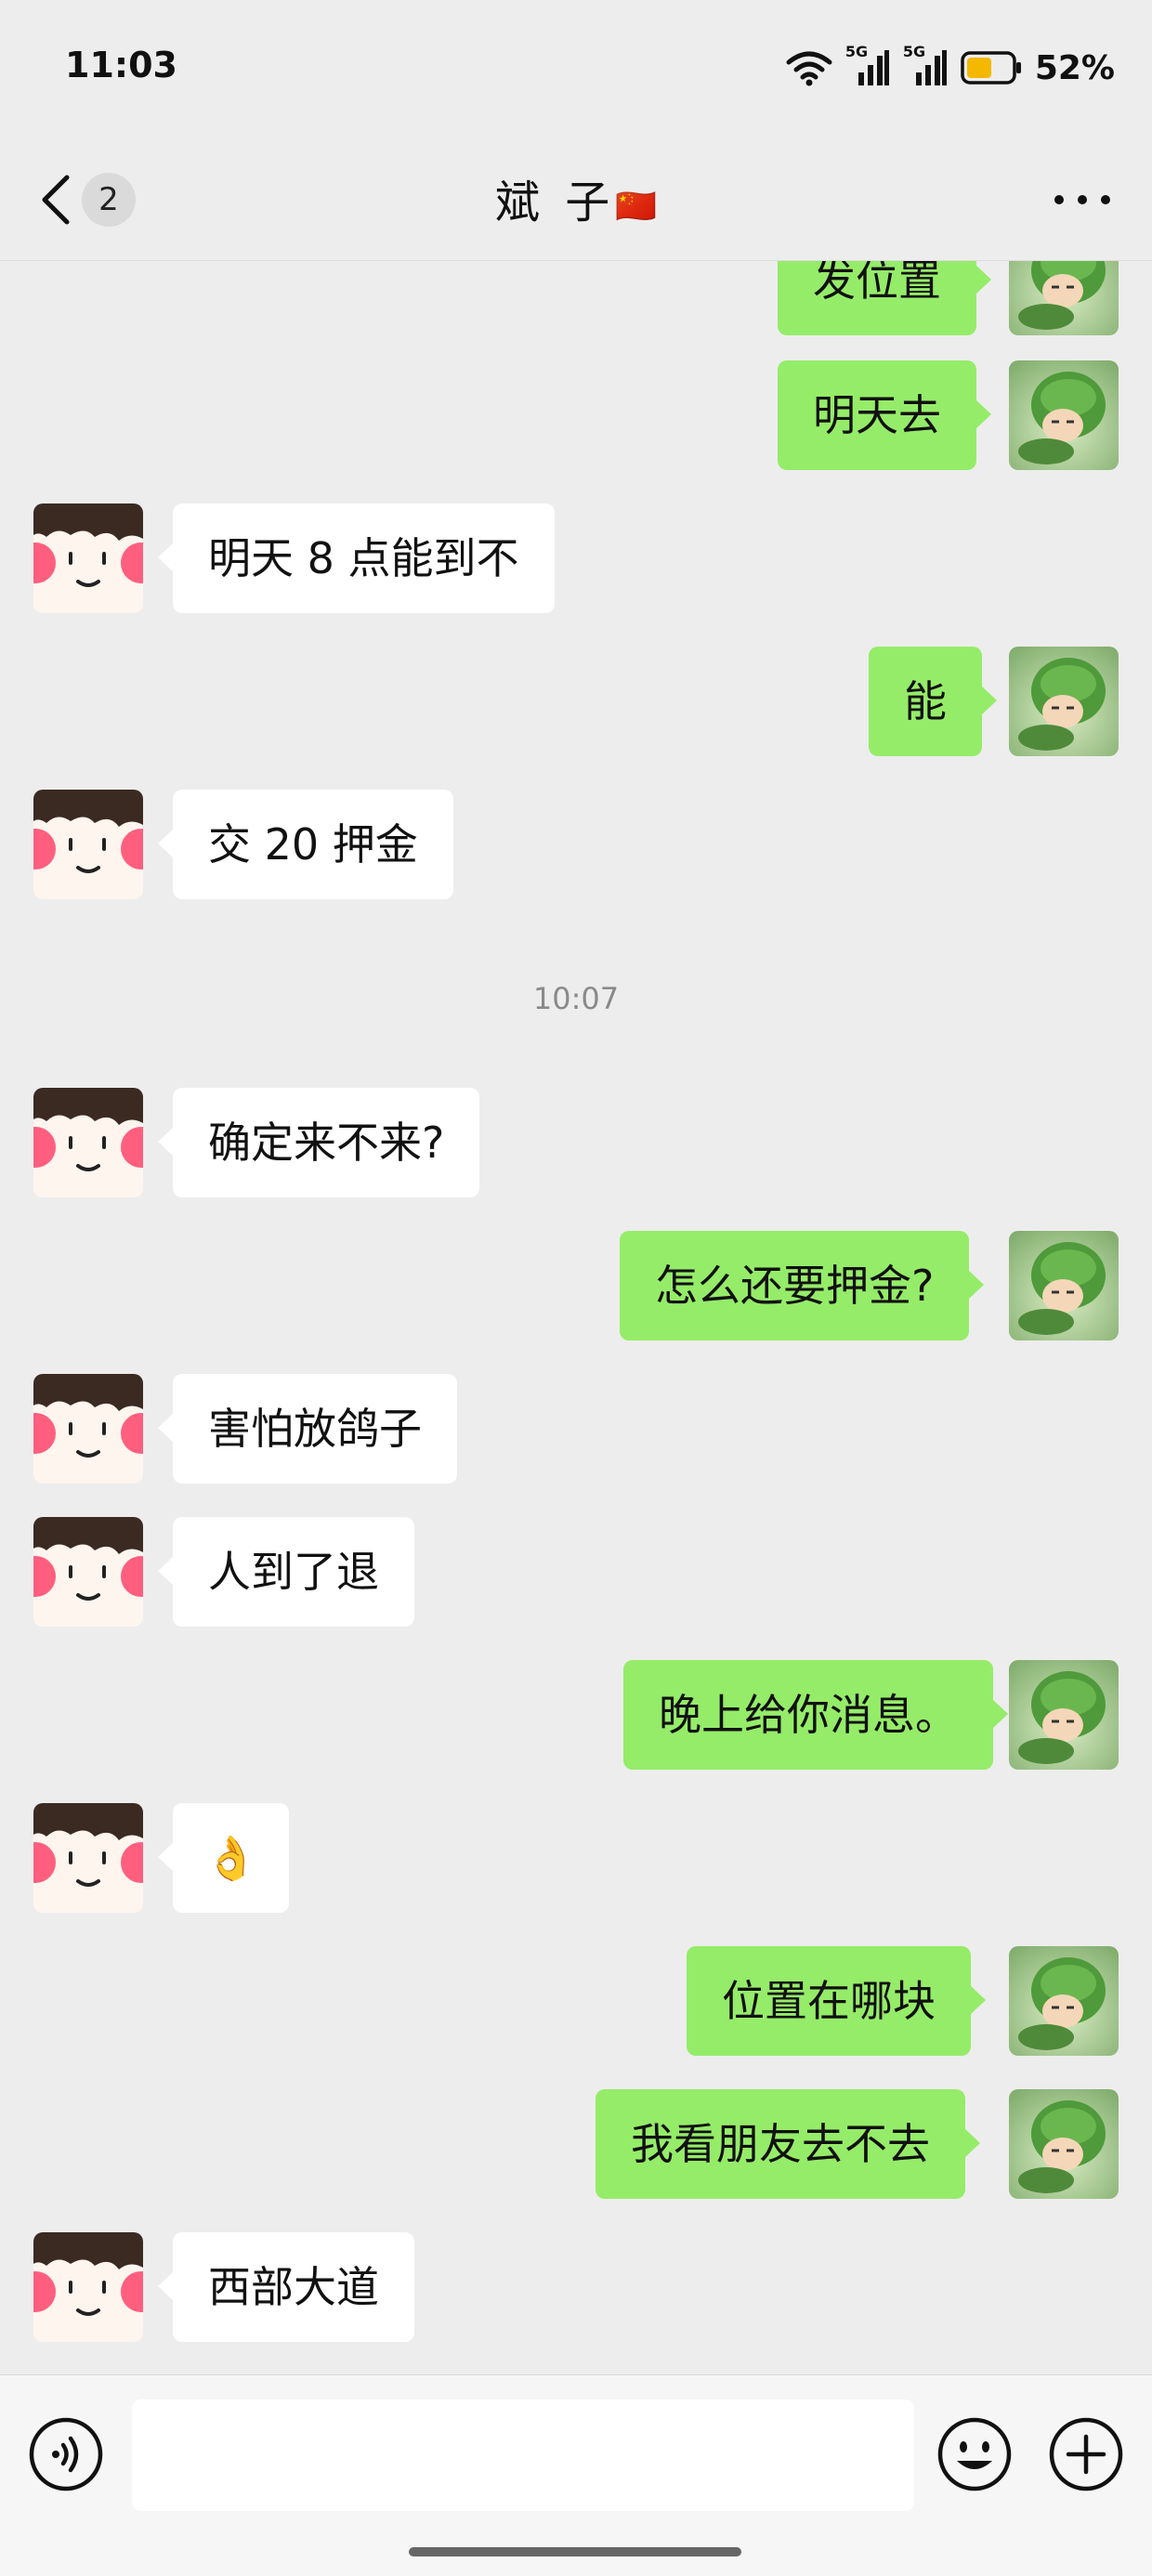 This screenshot has width=1152, height=2576. I want to click on message-bubble-incoming: 👌, so click(223, 1858).